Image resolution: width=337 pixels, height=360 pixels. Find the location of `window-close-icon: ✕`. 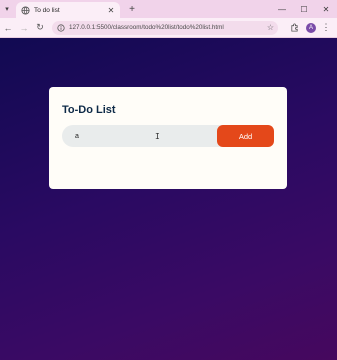

window-close-icon: ✕ is located at coordinates (326, 9).